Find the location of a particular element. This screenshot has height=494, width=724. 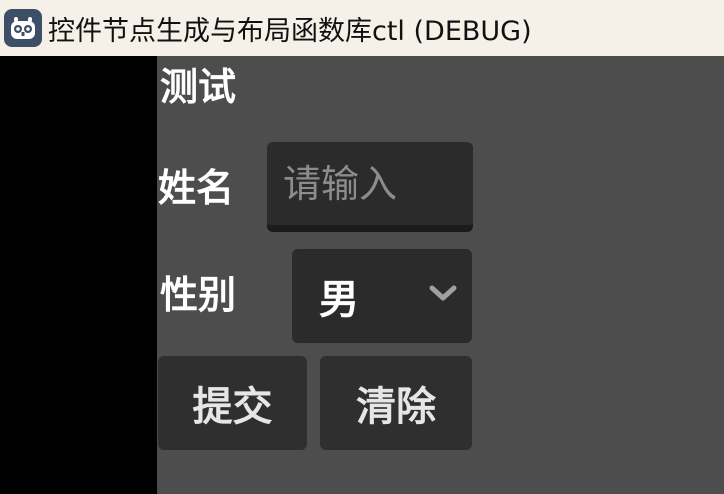

title-bar: 控件节点生成与布局函数库ctl (DEBUG) is located at coordinates (362, 28).